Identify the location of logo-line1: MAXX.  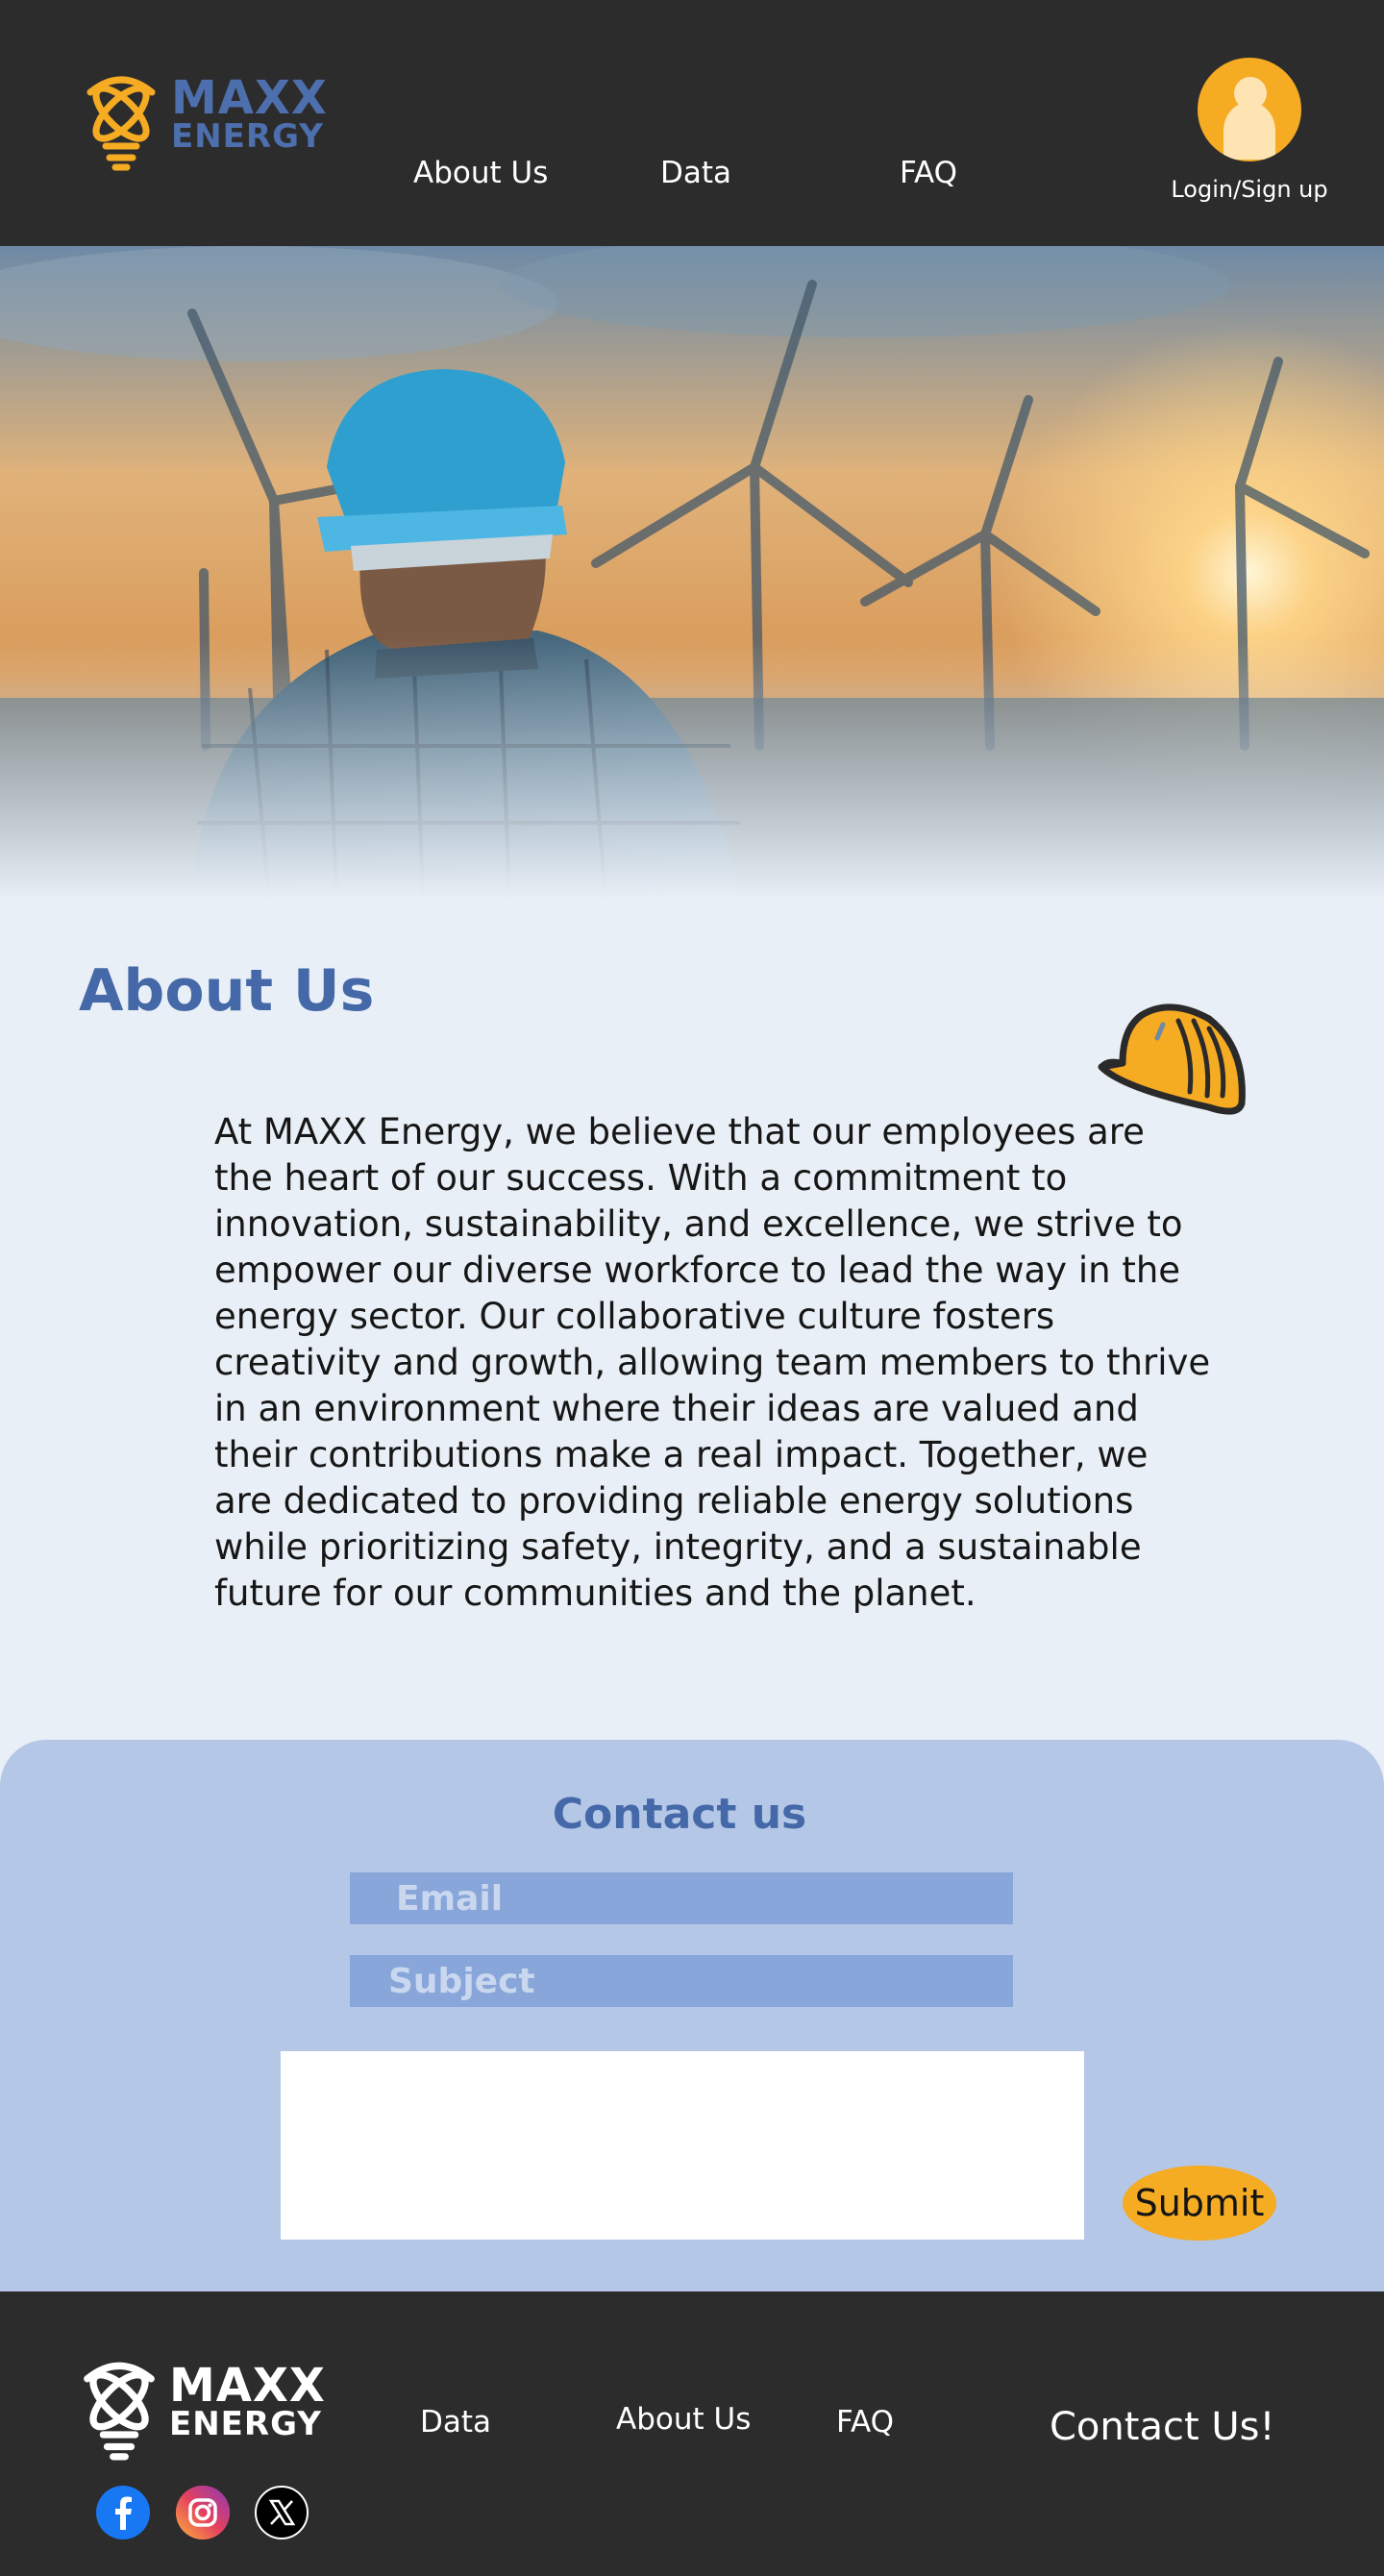
(249, 98).